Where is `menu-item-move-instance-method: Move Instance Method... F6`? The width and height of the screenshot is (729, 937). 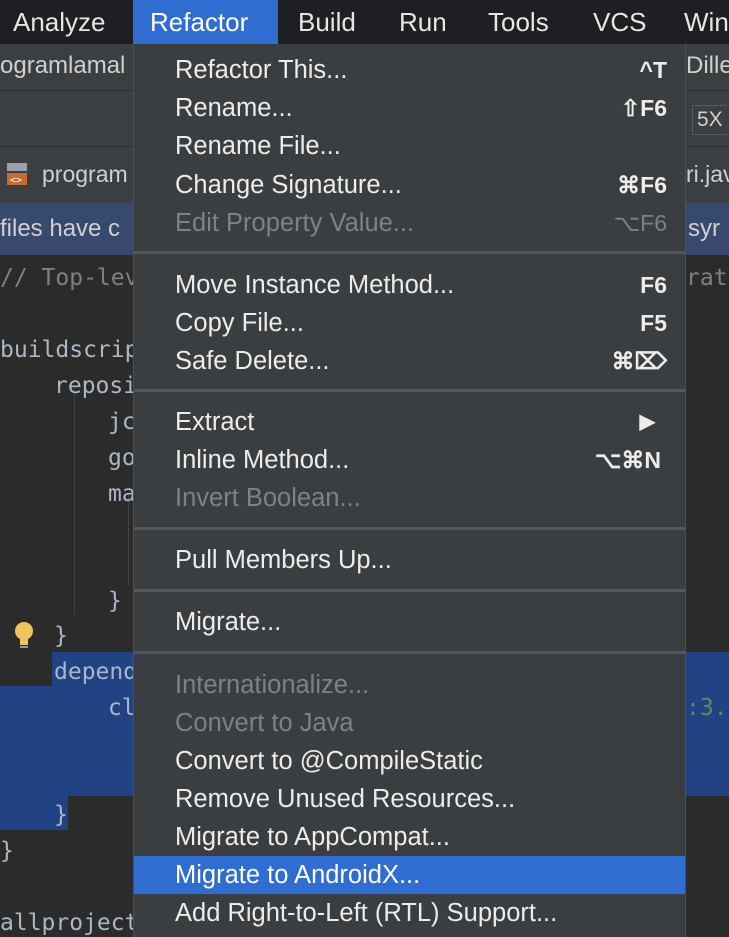 menu-item-move-instance-method: Move Instance Method... F6 is located at coordinates (409, 285).